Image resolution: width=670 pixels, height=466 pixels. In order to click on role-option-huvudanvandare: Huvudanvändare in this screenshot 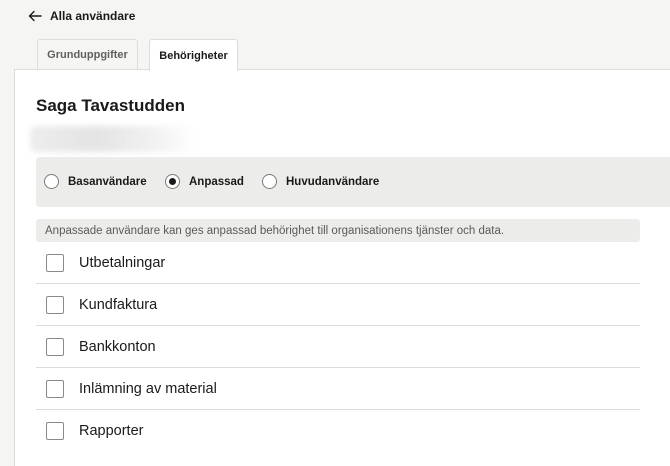, I will do `click(320, 181)`.